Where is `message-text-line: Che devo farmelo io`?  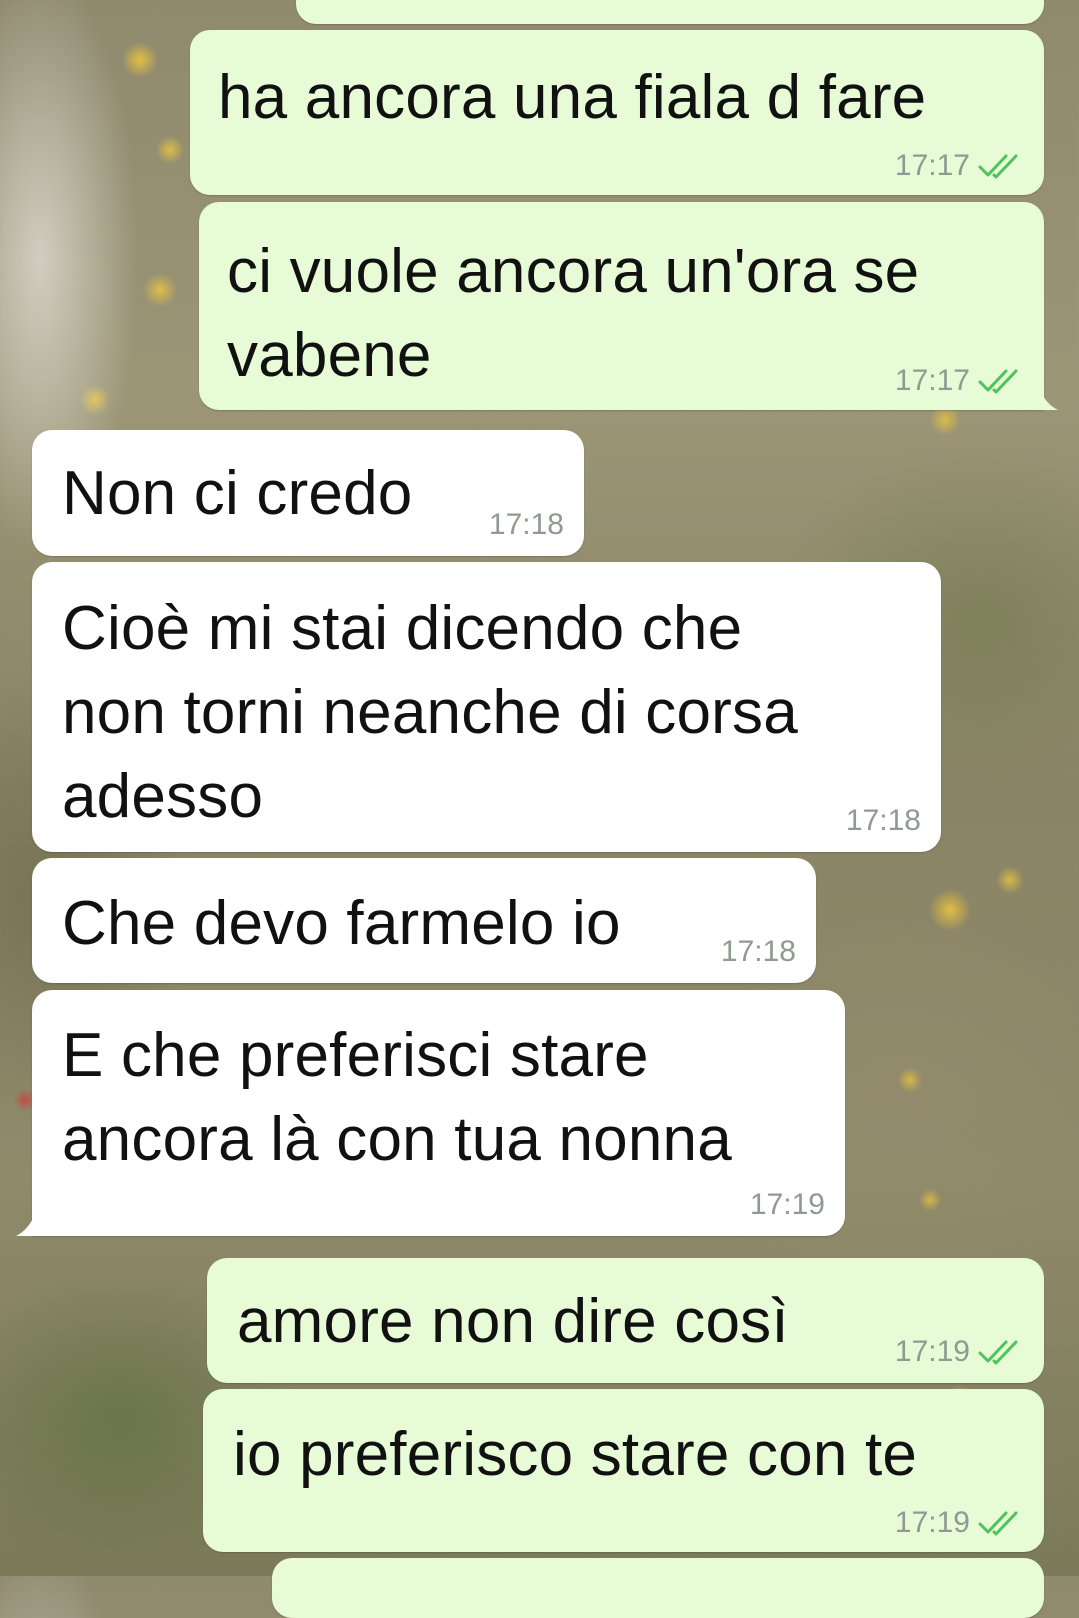 message-text-line: Che devo farmelo io is located at coordinates (341, 923).